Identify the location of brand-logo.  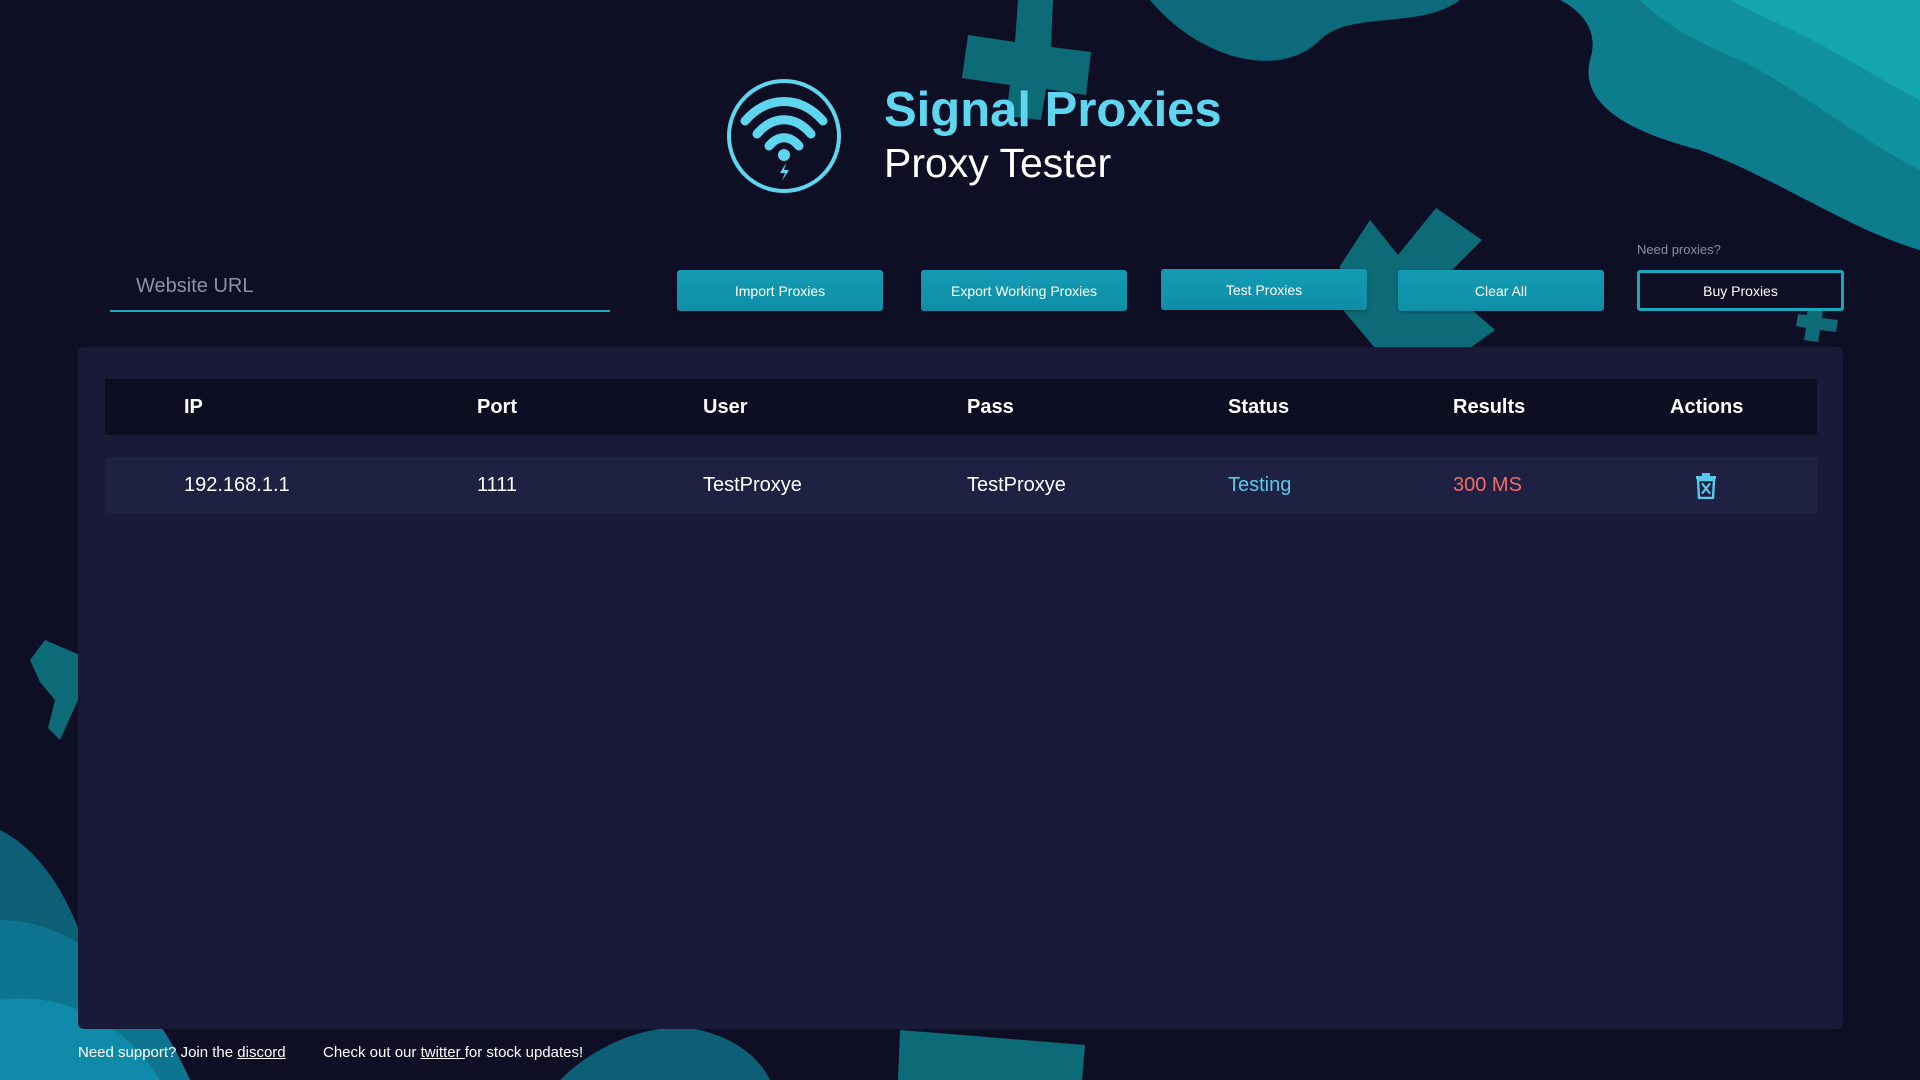
(784, 136).